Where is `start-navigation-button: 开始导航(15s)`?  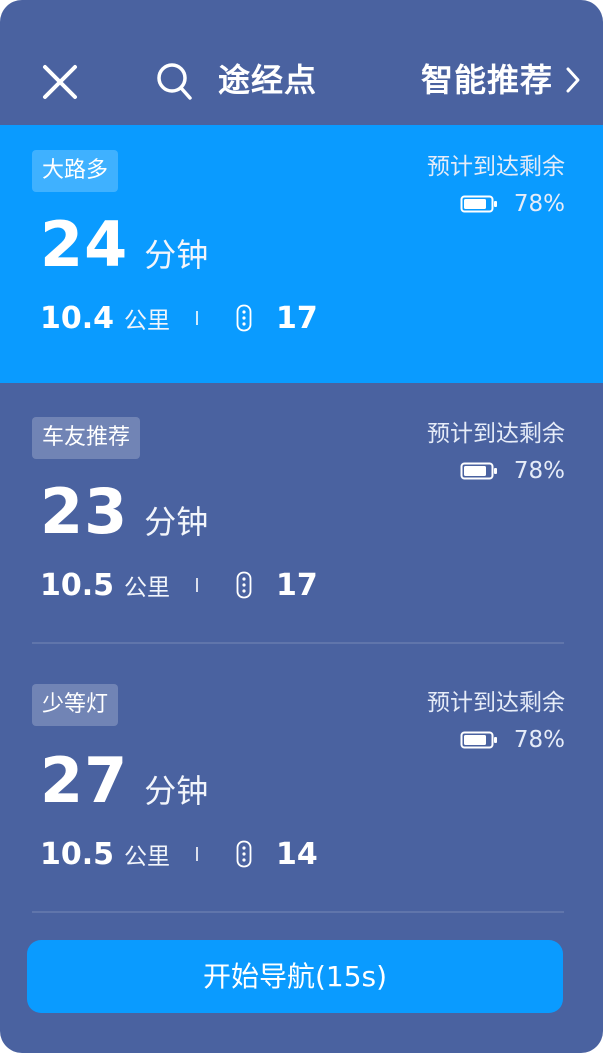
start-navigation-button: 开始导航(15s) is located at coordinates (295, 976).